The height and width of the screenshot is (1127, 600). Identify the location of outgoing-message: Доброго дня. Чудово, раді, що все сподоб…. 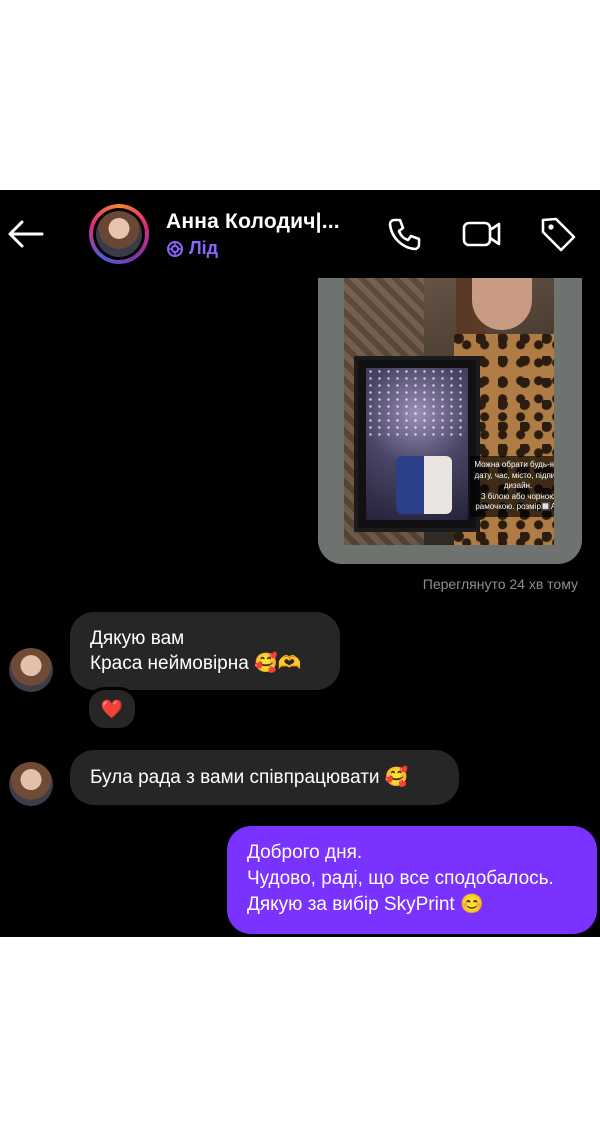
(412, 880).